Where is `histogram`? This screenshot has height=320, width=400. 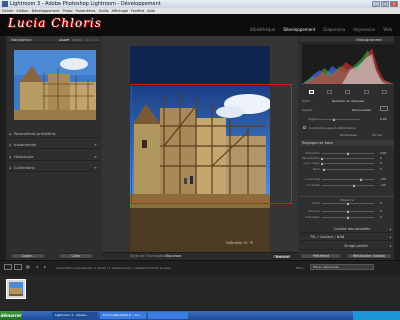
histogram is located at coordinates (348, 64).